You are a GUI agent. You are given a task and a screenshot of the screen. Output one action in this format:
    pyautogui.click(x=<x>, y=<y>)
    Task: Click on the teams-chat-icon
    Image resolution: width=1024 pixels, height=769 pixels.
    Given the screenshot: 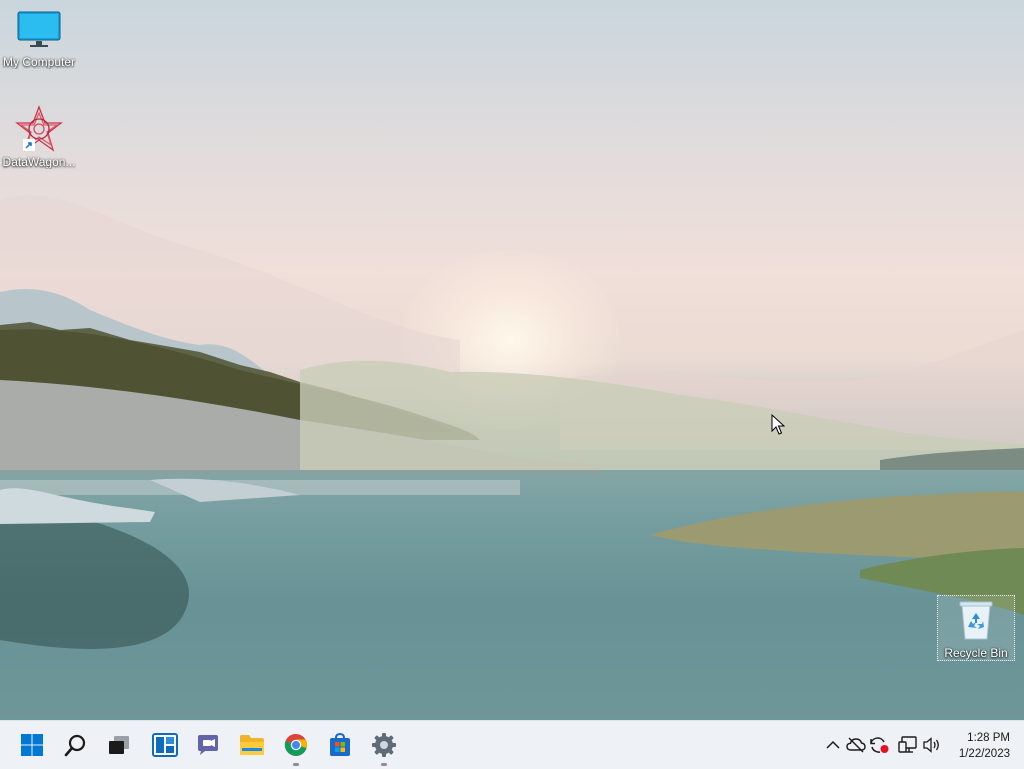 What is the action you would take?
    pyautogui.click(x=208, y=745)
    